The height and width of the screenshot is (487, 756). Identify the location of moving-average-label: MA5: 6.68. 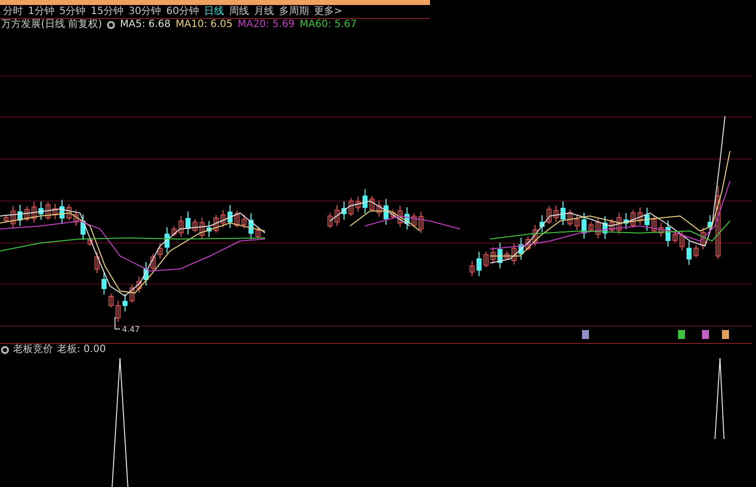
(145, 25).